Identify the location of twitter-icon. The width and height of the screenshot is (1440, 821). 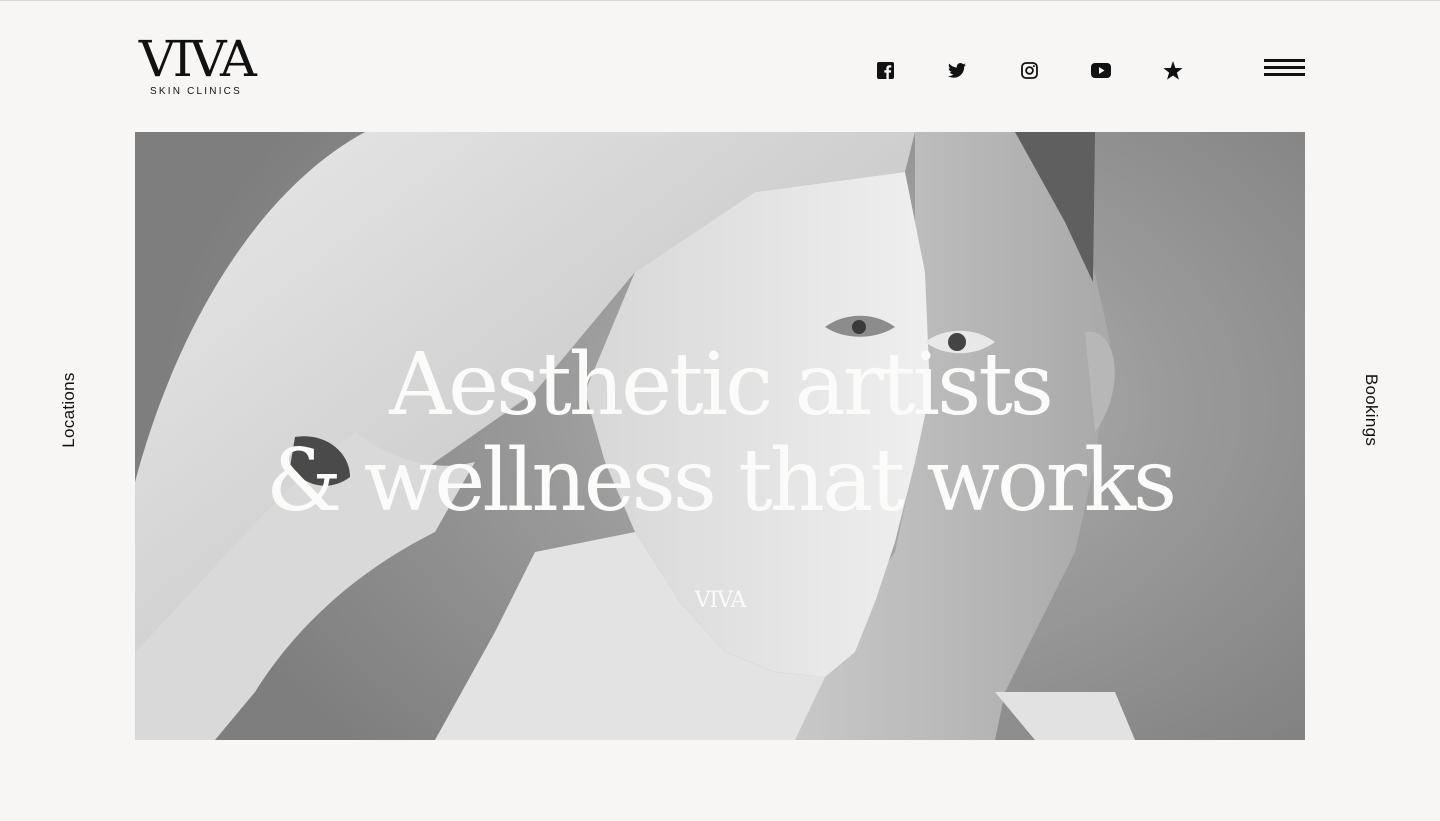
(957, 70).